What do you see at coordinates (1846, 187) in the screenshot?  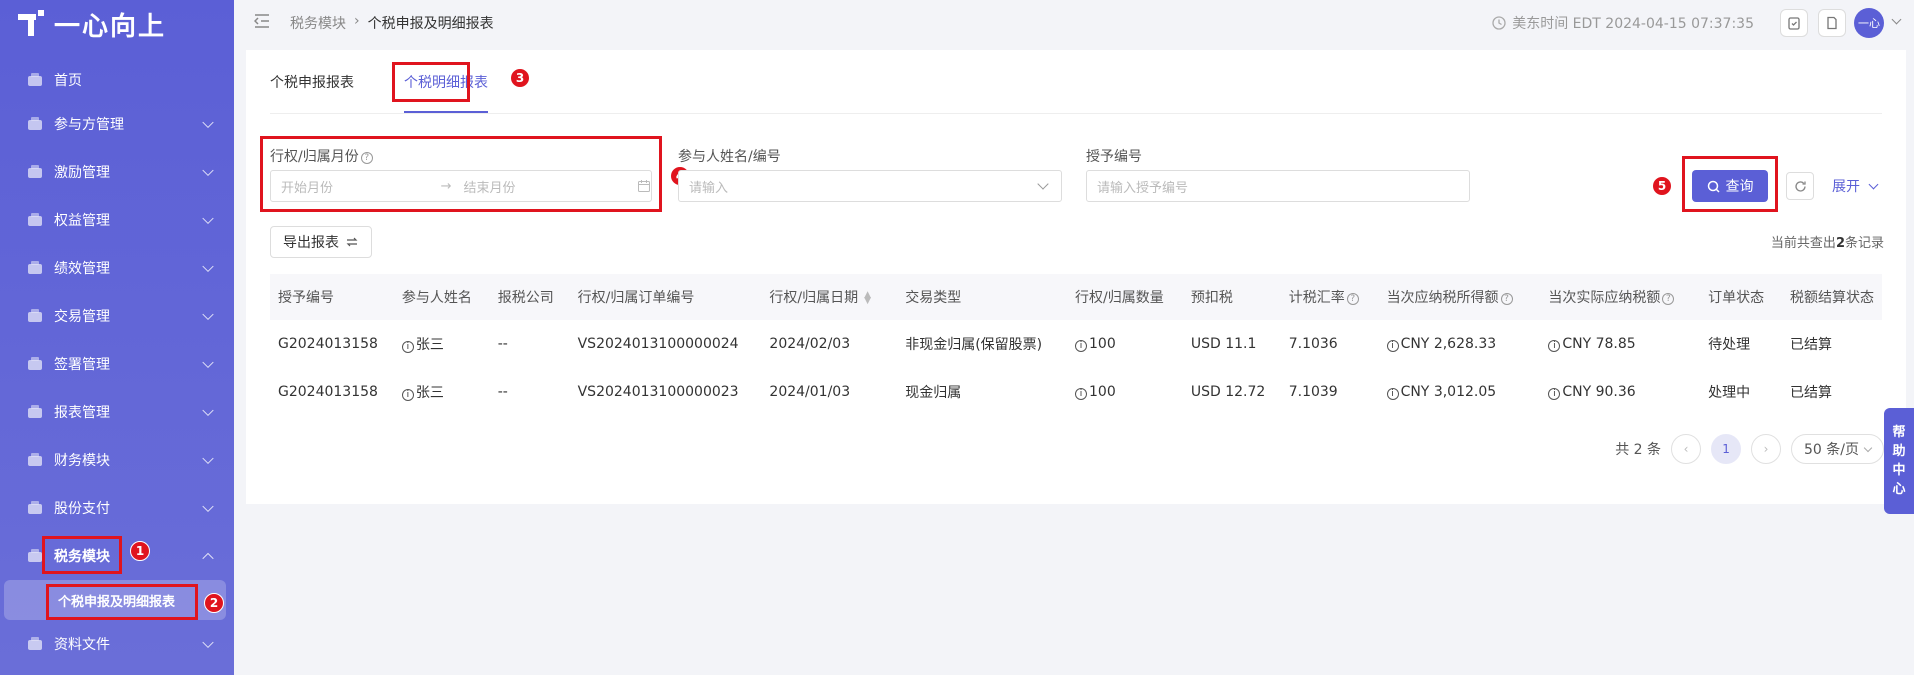 I see `expand-label: 展开` at bounding box center [1846, 187].